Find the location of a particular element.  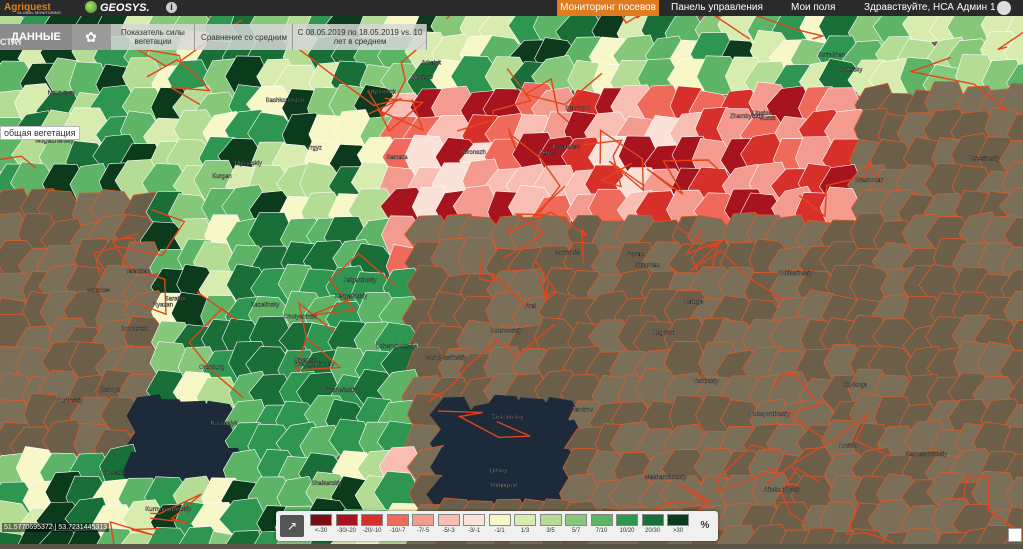

place-label: Karmakchinskiy is located at coordinates (926, 455).